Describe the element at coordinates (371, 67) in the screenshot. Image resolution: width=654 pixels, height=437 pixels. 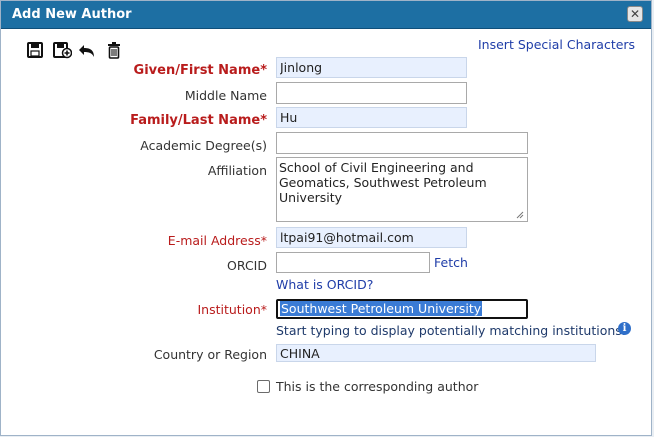
I see `given-name-field` at that location.